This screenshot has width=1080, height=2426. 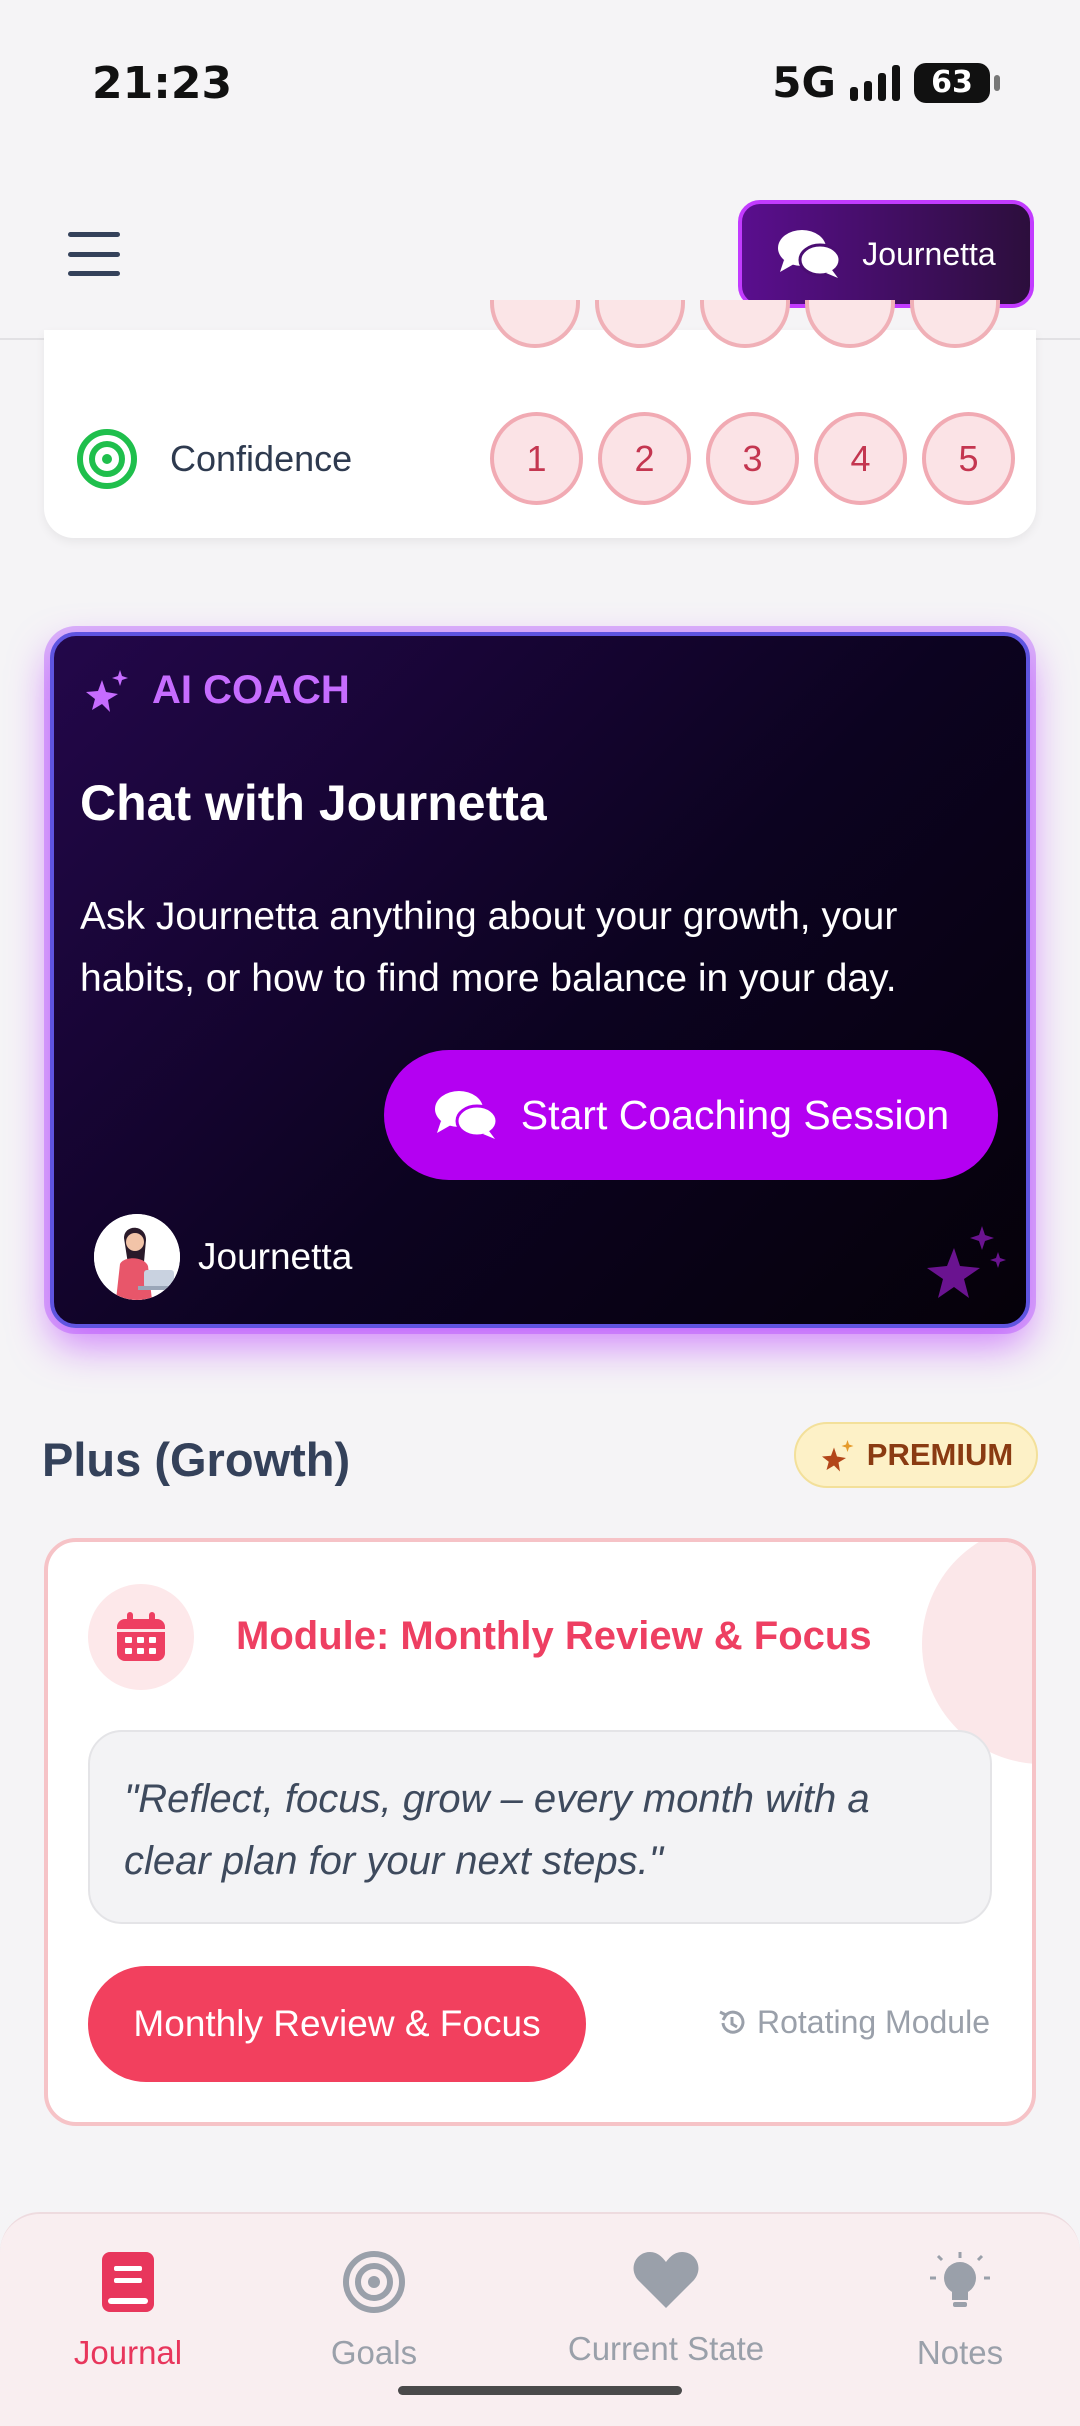 I want to click on nav-goals: Goals, so click(x=374, y=2311).